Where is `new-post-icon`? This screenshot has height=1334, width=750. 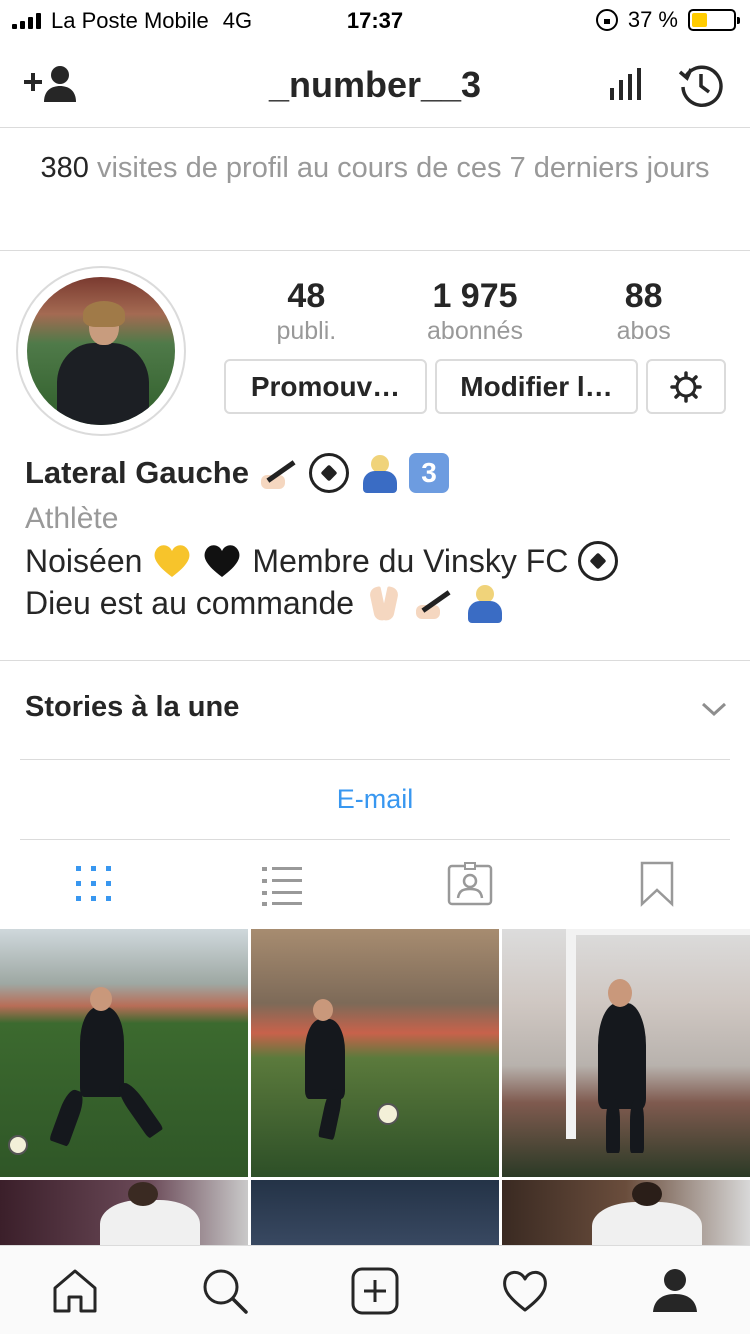
new-post-icon is located at coordinates (375, 1291).